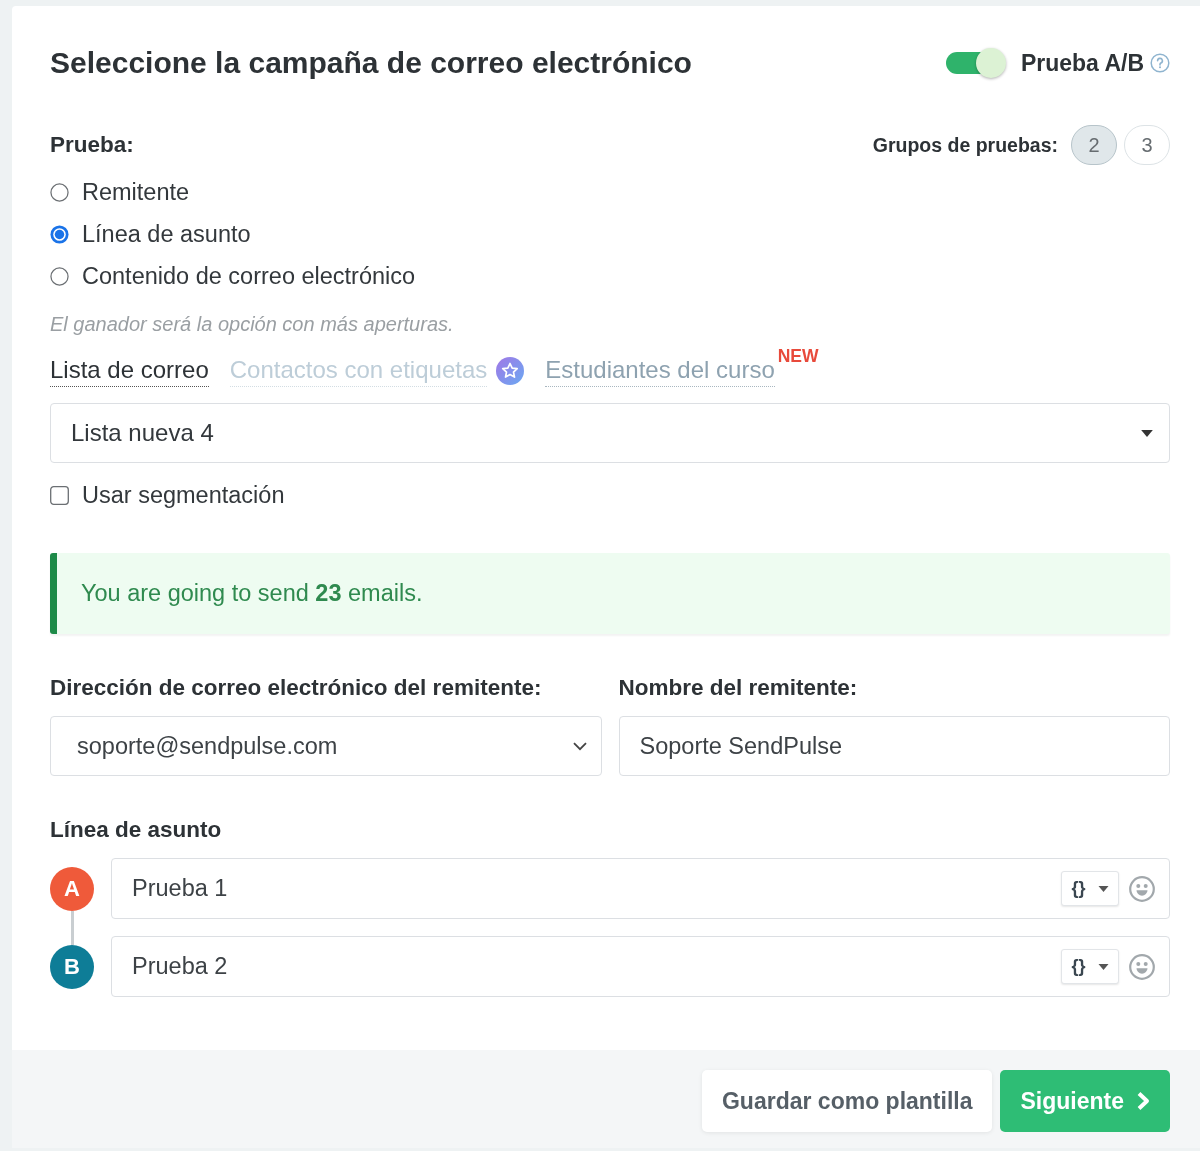 Image resolution: width=1200 pixels, height=1151 pixels. What do you see at coordinates (610, 192) in the screenshot?
I see `radio-option: Remitente` at bounding box center [610, 192].